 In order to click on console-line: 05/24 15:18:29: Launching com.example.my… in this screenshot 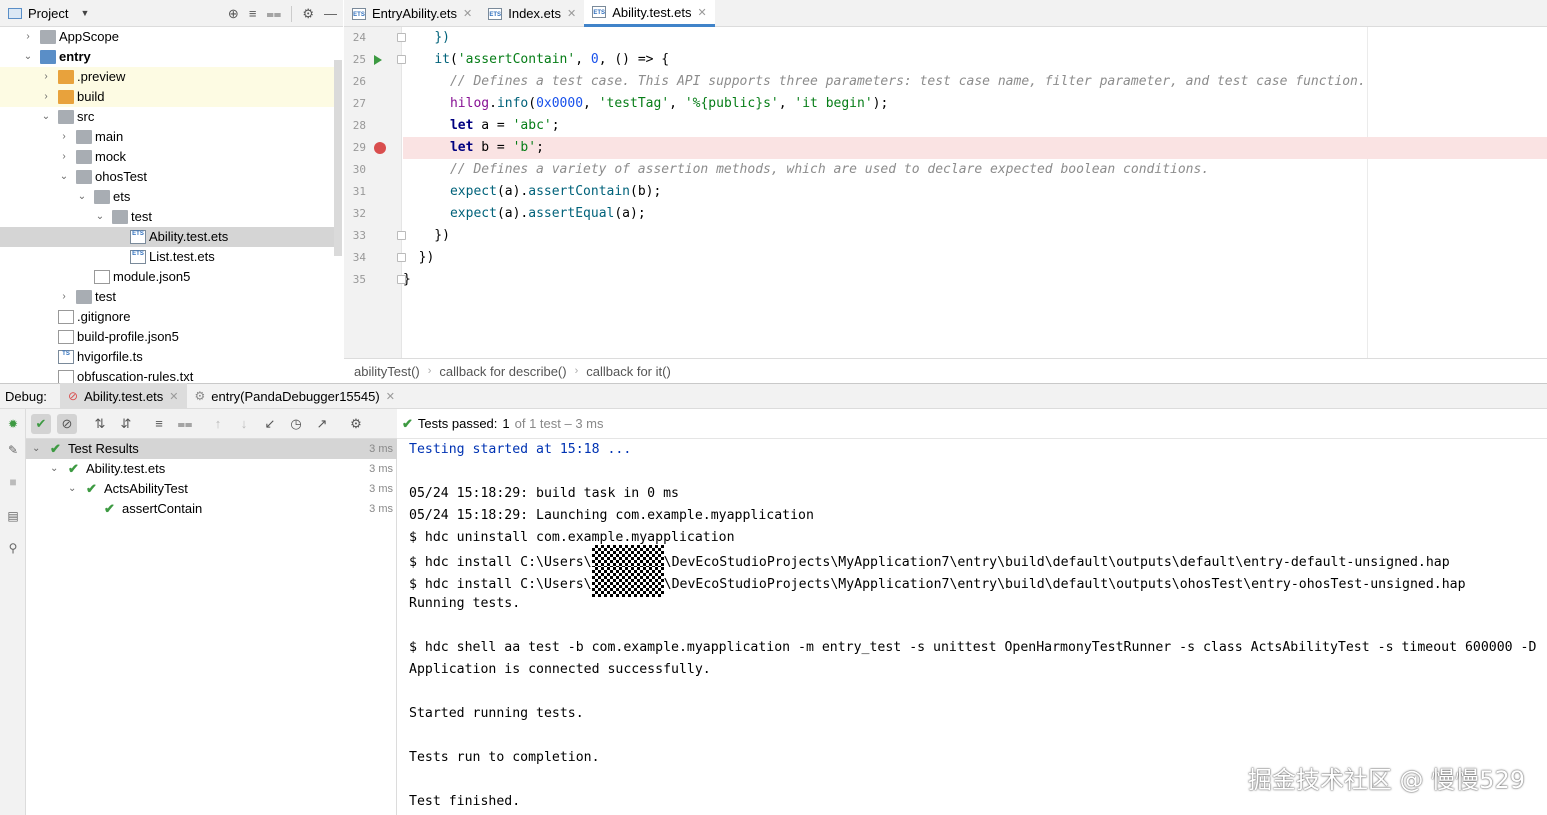, I will do `click(611, 516)`.